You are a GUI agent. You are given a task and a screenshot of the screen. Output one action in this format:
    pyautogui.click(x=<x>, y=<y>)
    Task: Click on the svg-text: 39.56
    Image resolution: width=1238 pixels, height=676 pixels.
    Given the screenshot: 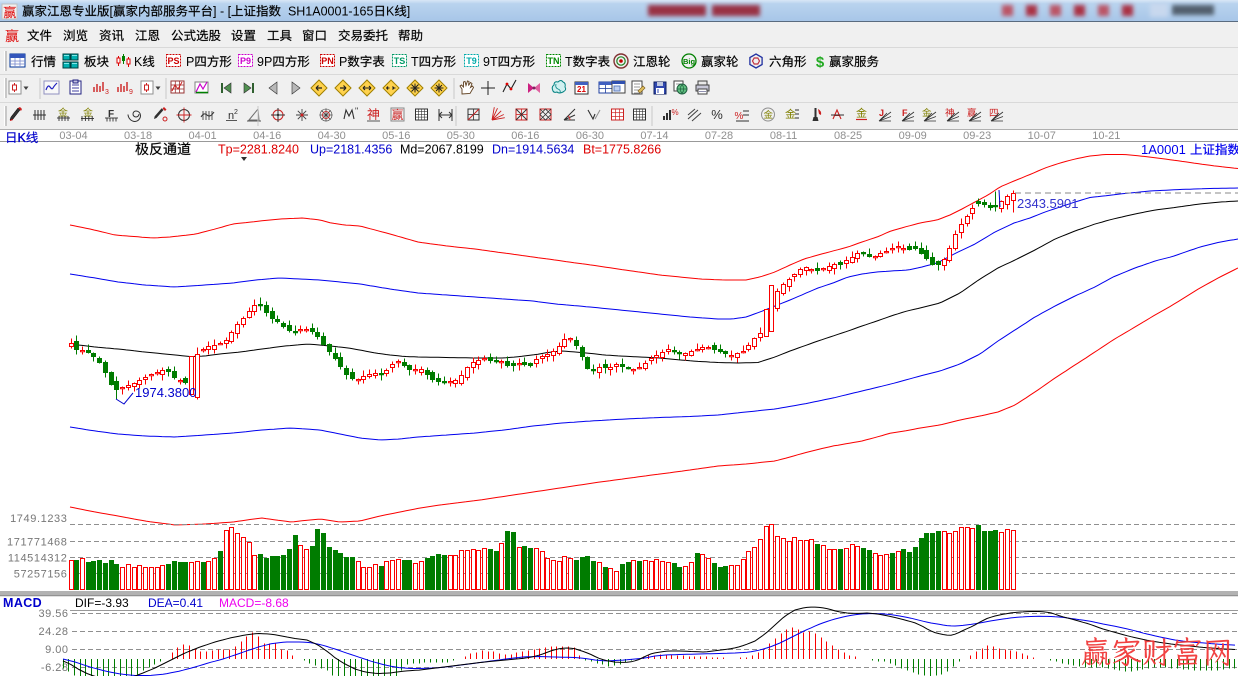 What is the action you would take?
    pyautogui.click(x=53, y=614)
    